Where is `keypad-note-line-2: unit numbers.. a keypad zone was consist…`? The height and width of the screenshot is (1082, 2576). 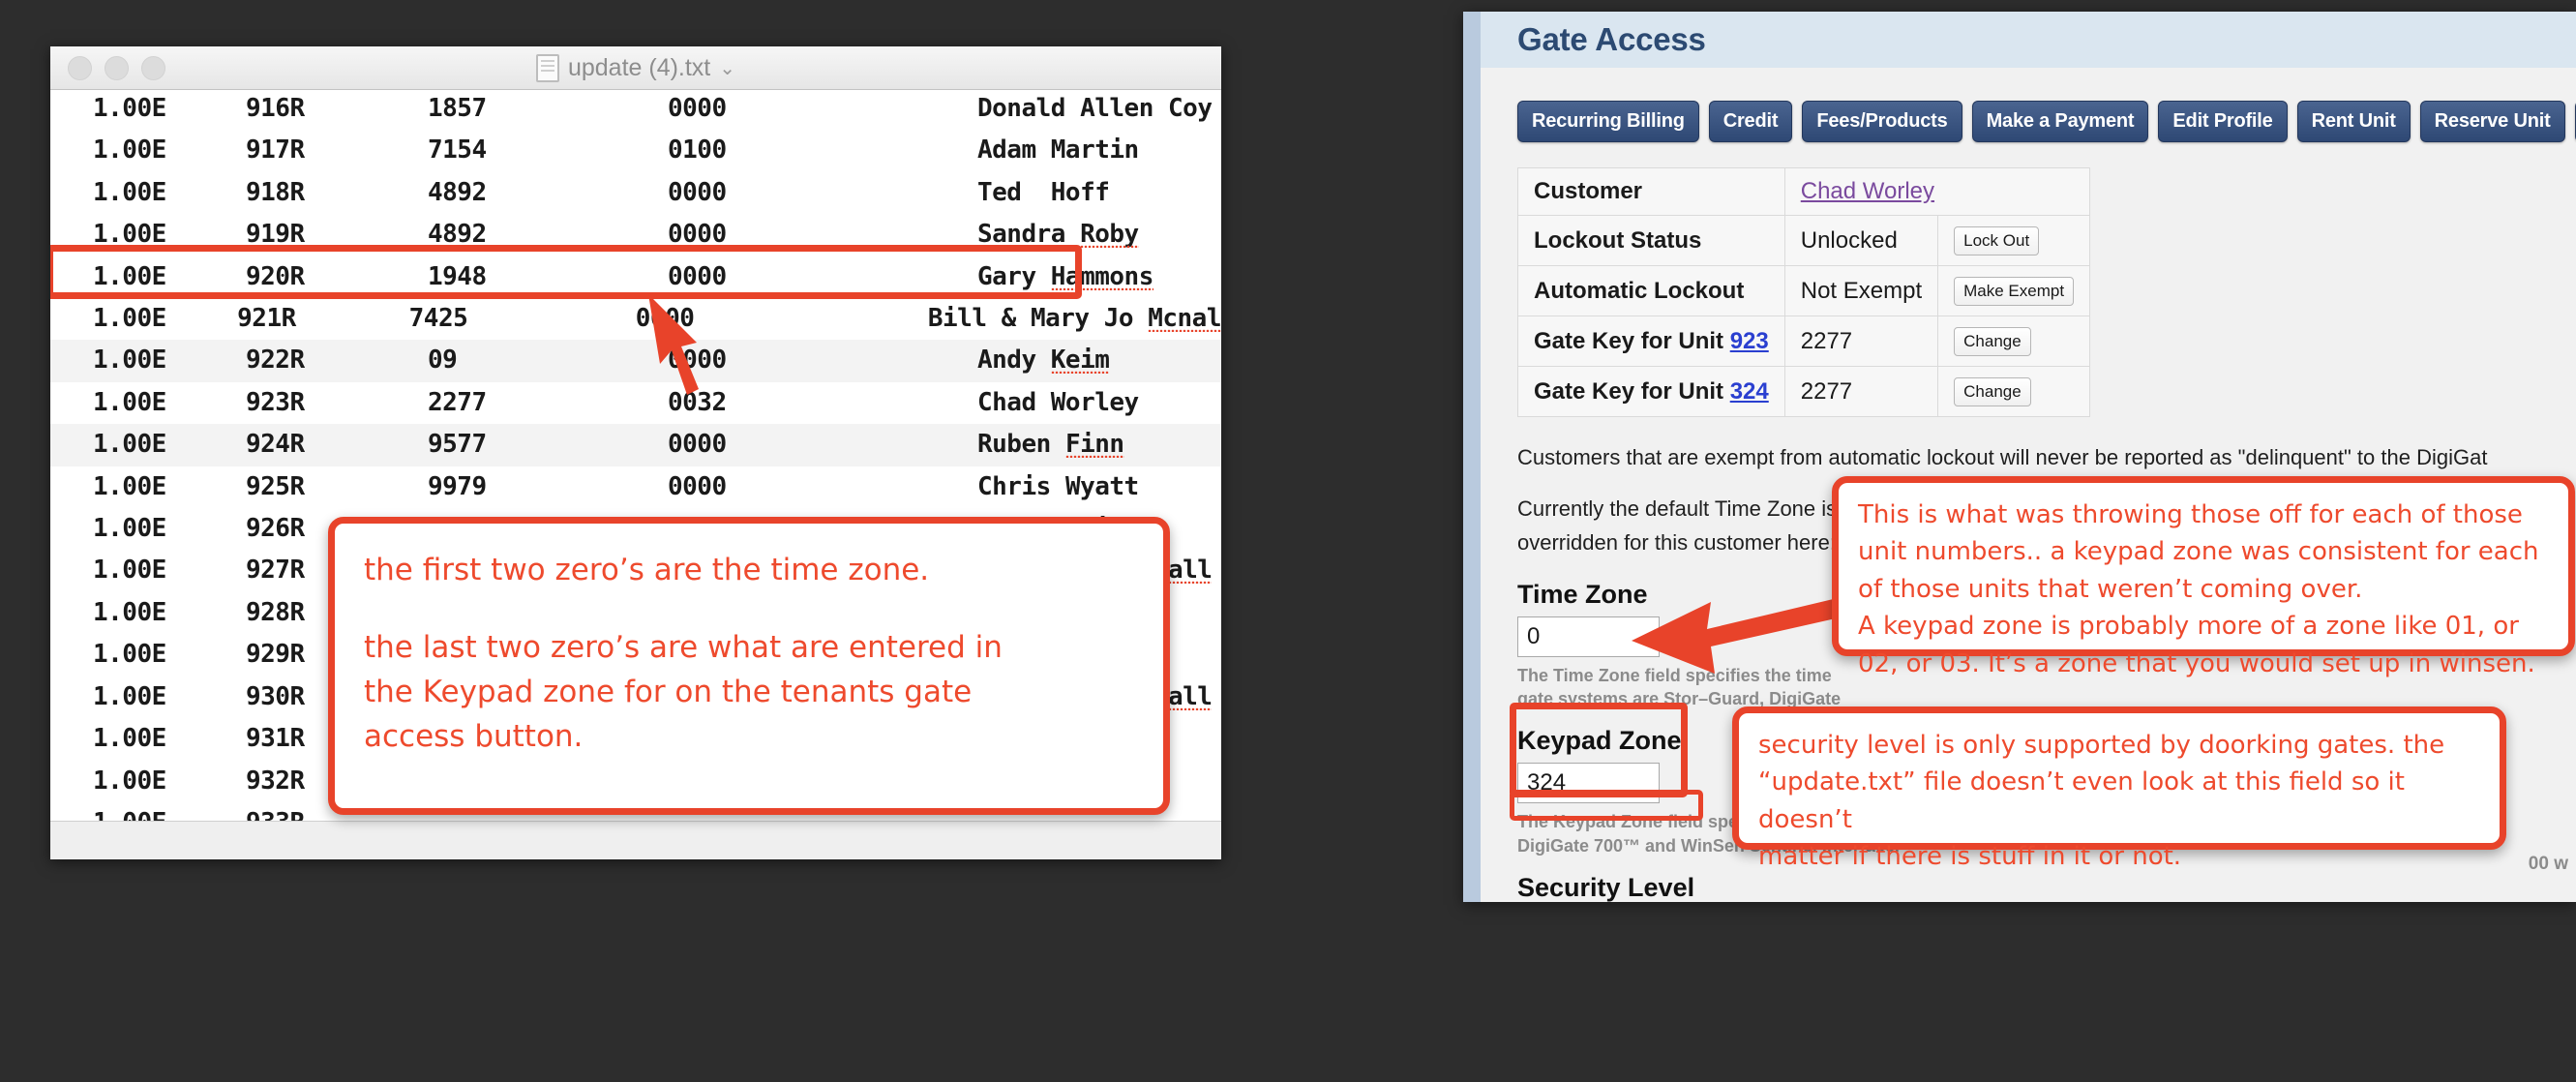
keypad-note-line-2: unit numbers.. a keypad zone was consist… is located at coordinates (2198, 552).